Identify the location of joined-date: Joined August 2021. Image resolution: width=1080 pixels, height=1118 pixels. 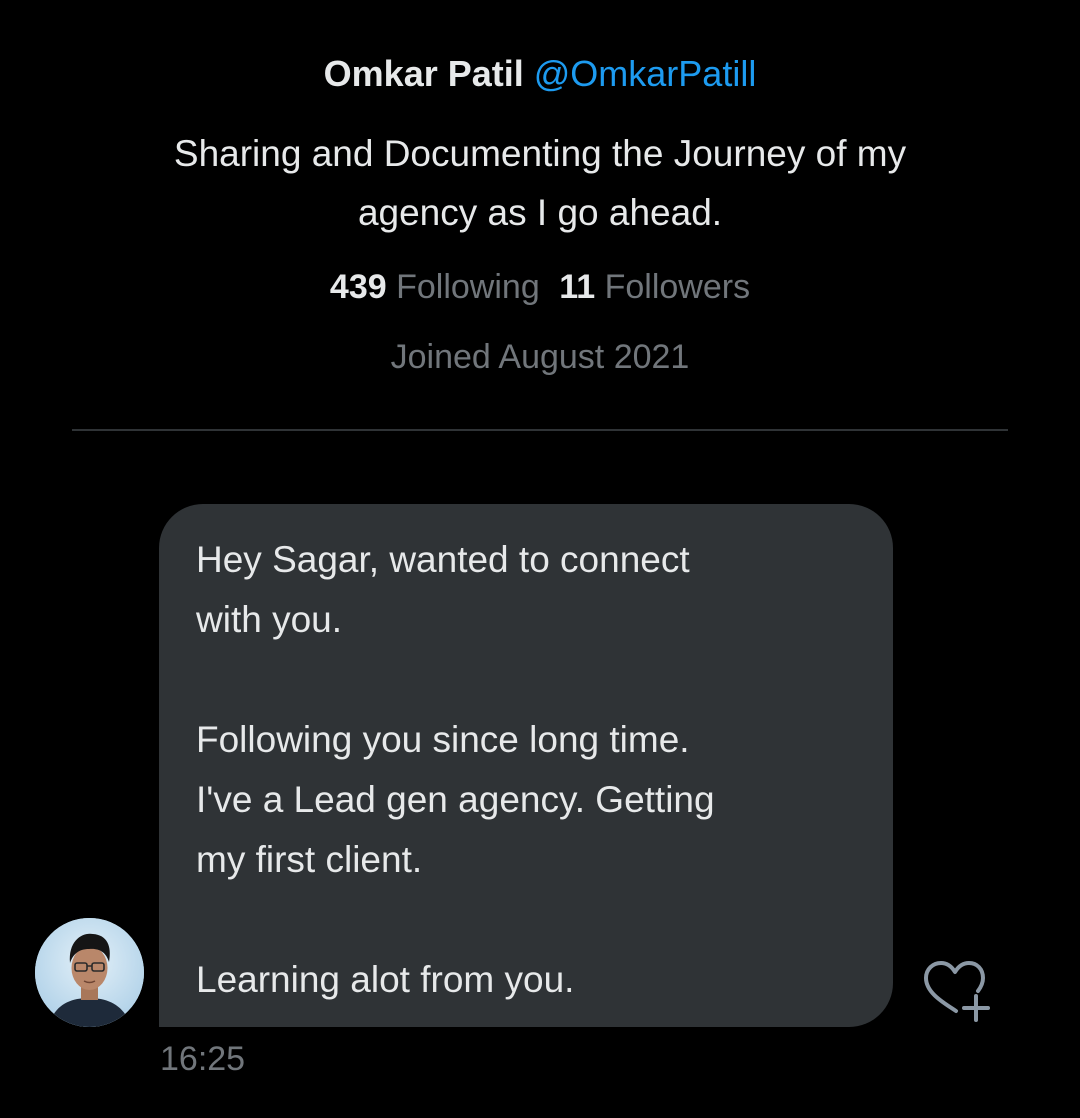
(540, 357).